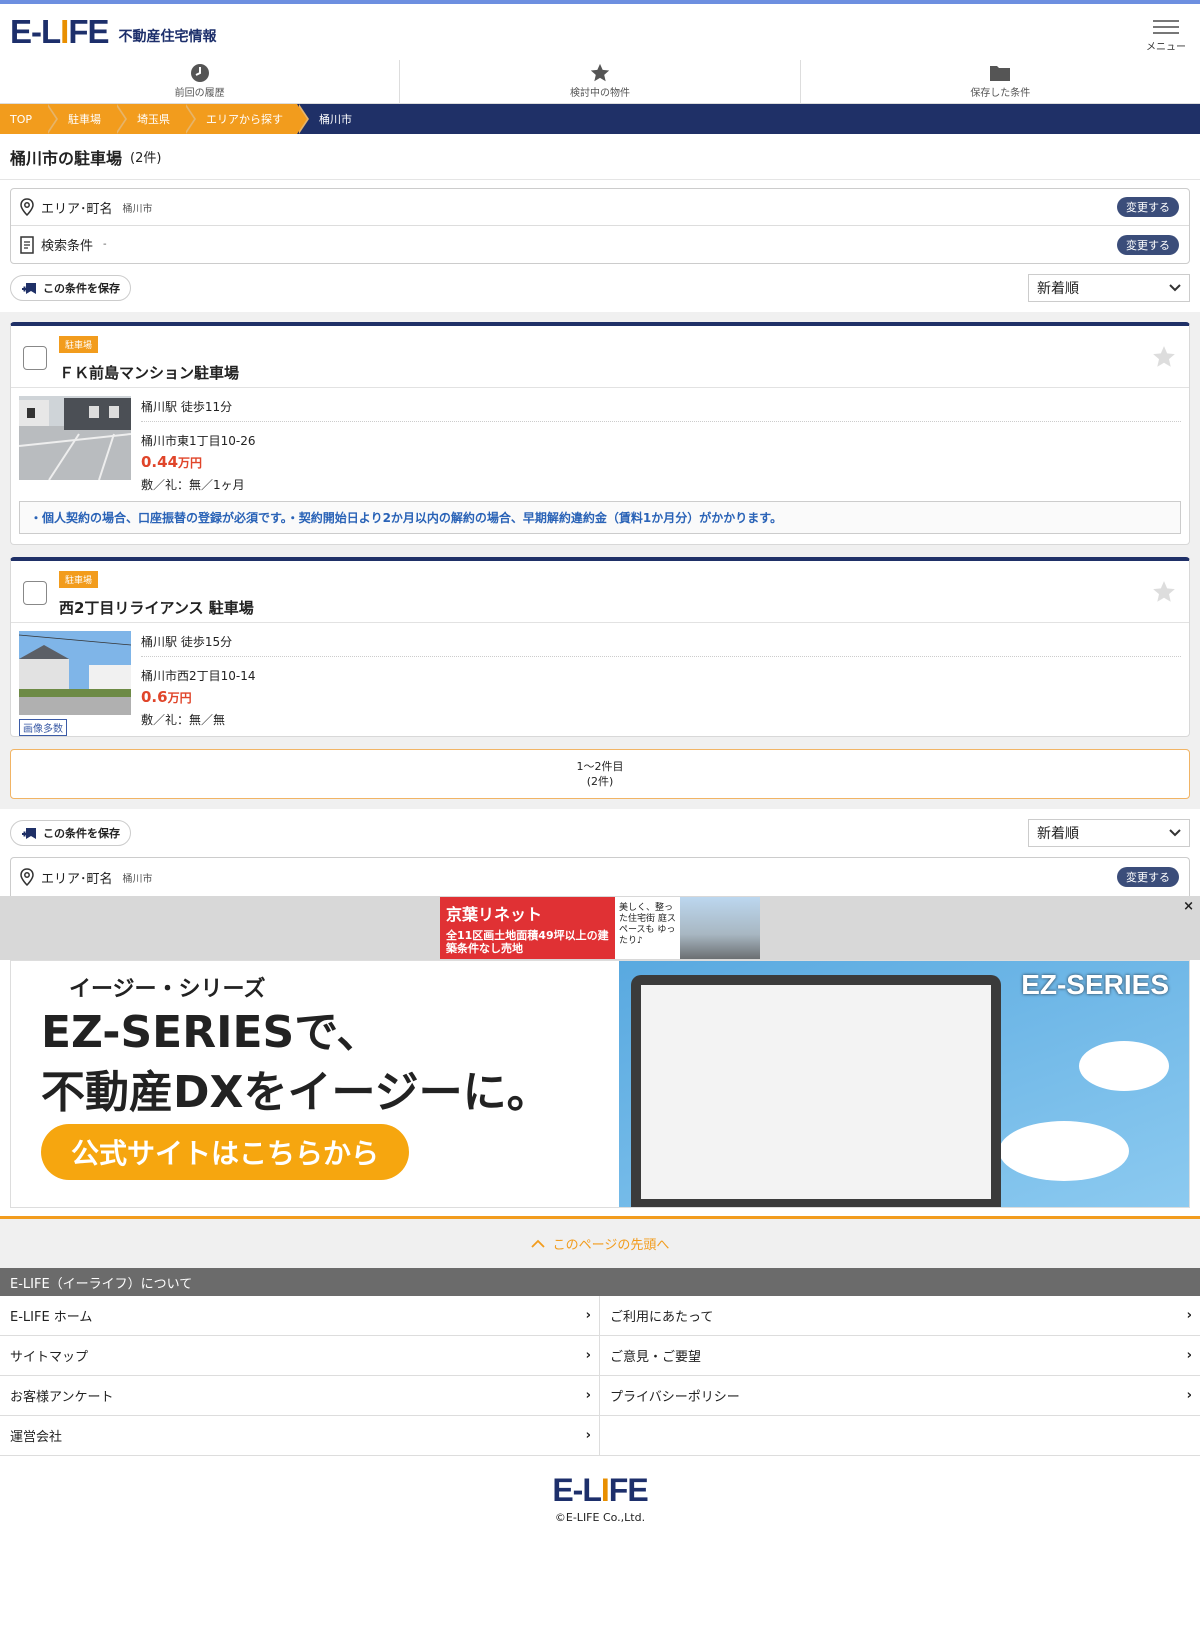 The width and height of the screenshot is (1200, 1647). I want to click on listing-body: 桶川駅 徒歩11分 桶川市東1丁目10-26 0.44万円 敷／礼：無／1ヶ月, so click(600, 444).